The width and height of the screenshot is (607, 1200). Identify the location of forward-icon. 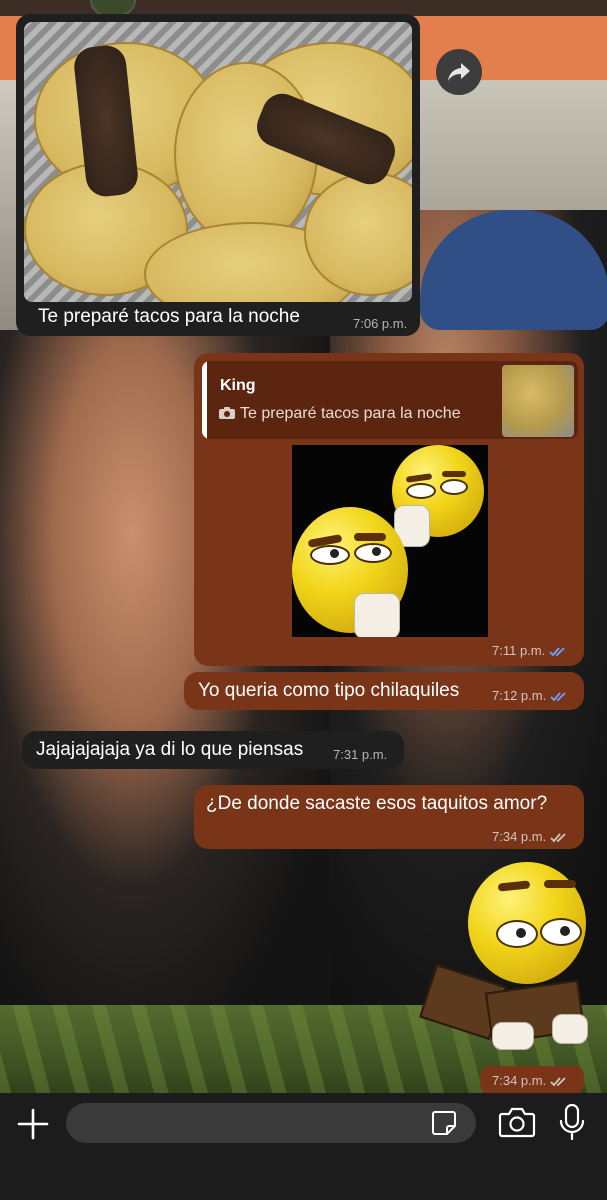
(459, 72).